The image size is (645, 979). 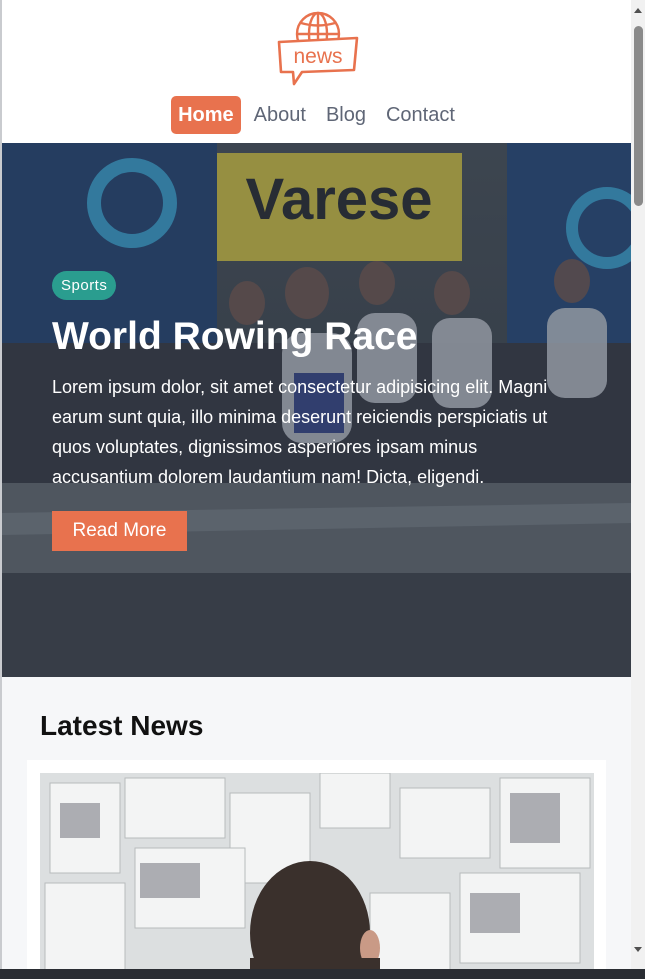 I want to click on hero-title: World Rowing Race, so click(x=235, y=336).